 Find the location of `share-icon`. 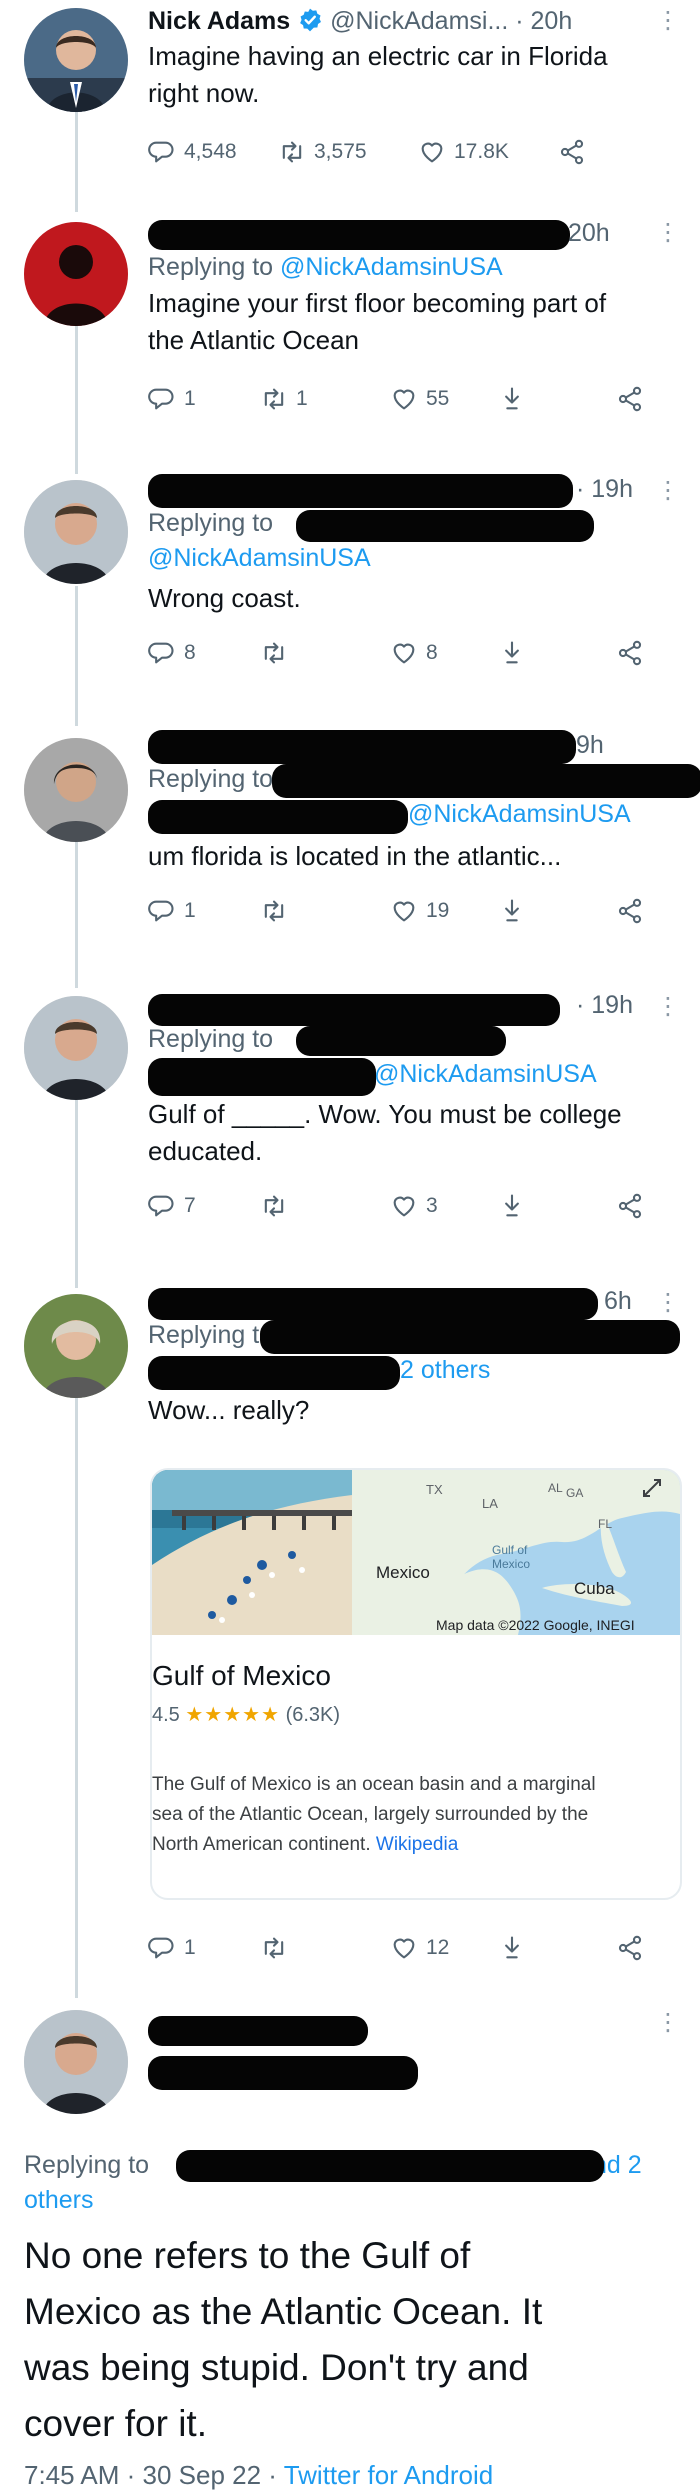

share-icon is located at coordinates (630, 1948).